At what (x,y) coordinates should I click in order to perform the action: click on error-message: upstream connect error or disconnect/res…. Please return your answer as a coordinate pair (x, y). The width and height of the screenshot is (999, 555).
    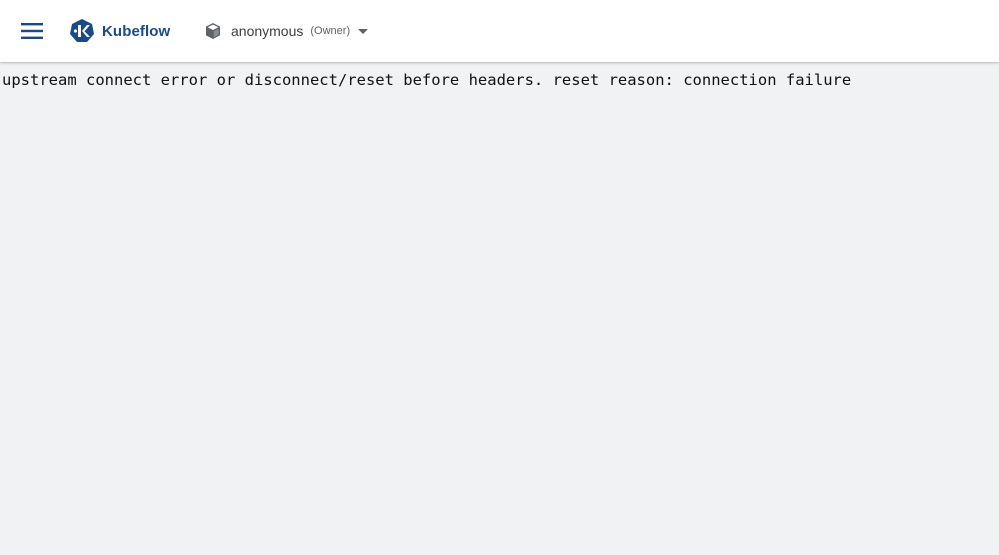
    Looking at the image, I should click on (427, 80).